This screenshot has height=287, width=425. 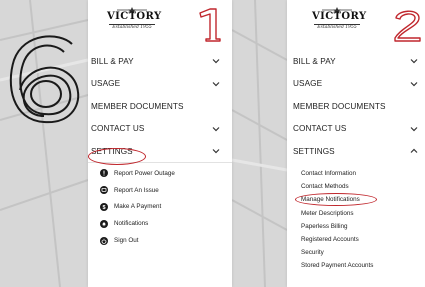 I want to click on step-number-1-graphic, so click(x=210, y=25).